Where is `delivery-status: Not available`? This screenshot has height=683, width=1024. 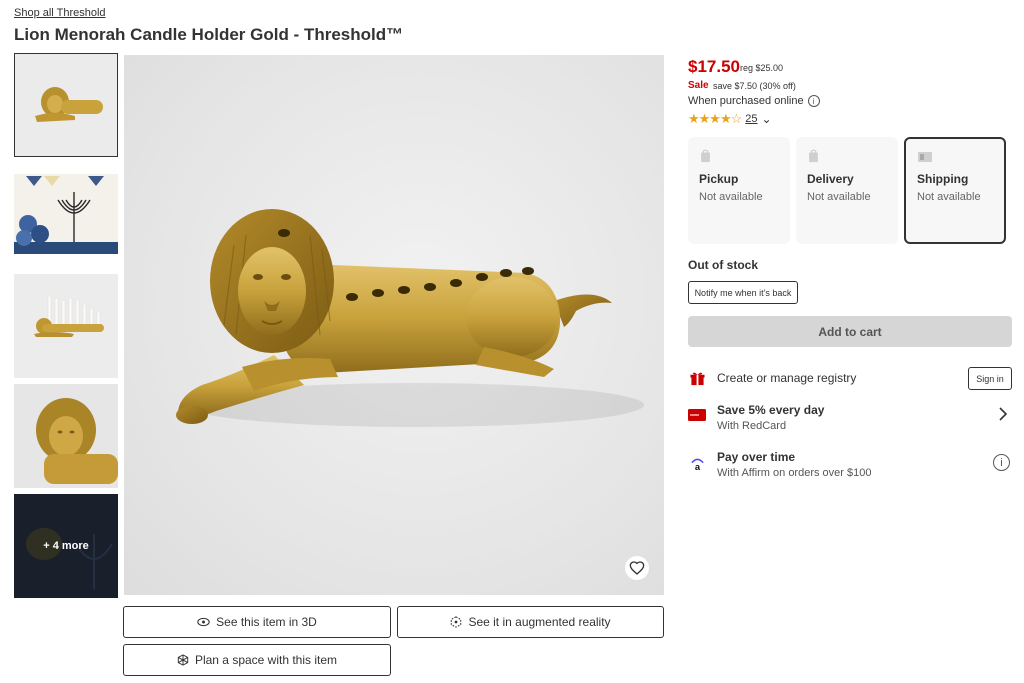
delivery-status: Not available is located at coordinates (839, 197).